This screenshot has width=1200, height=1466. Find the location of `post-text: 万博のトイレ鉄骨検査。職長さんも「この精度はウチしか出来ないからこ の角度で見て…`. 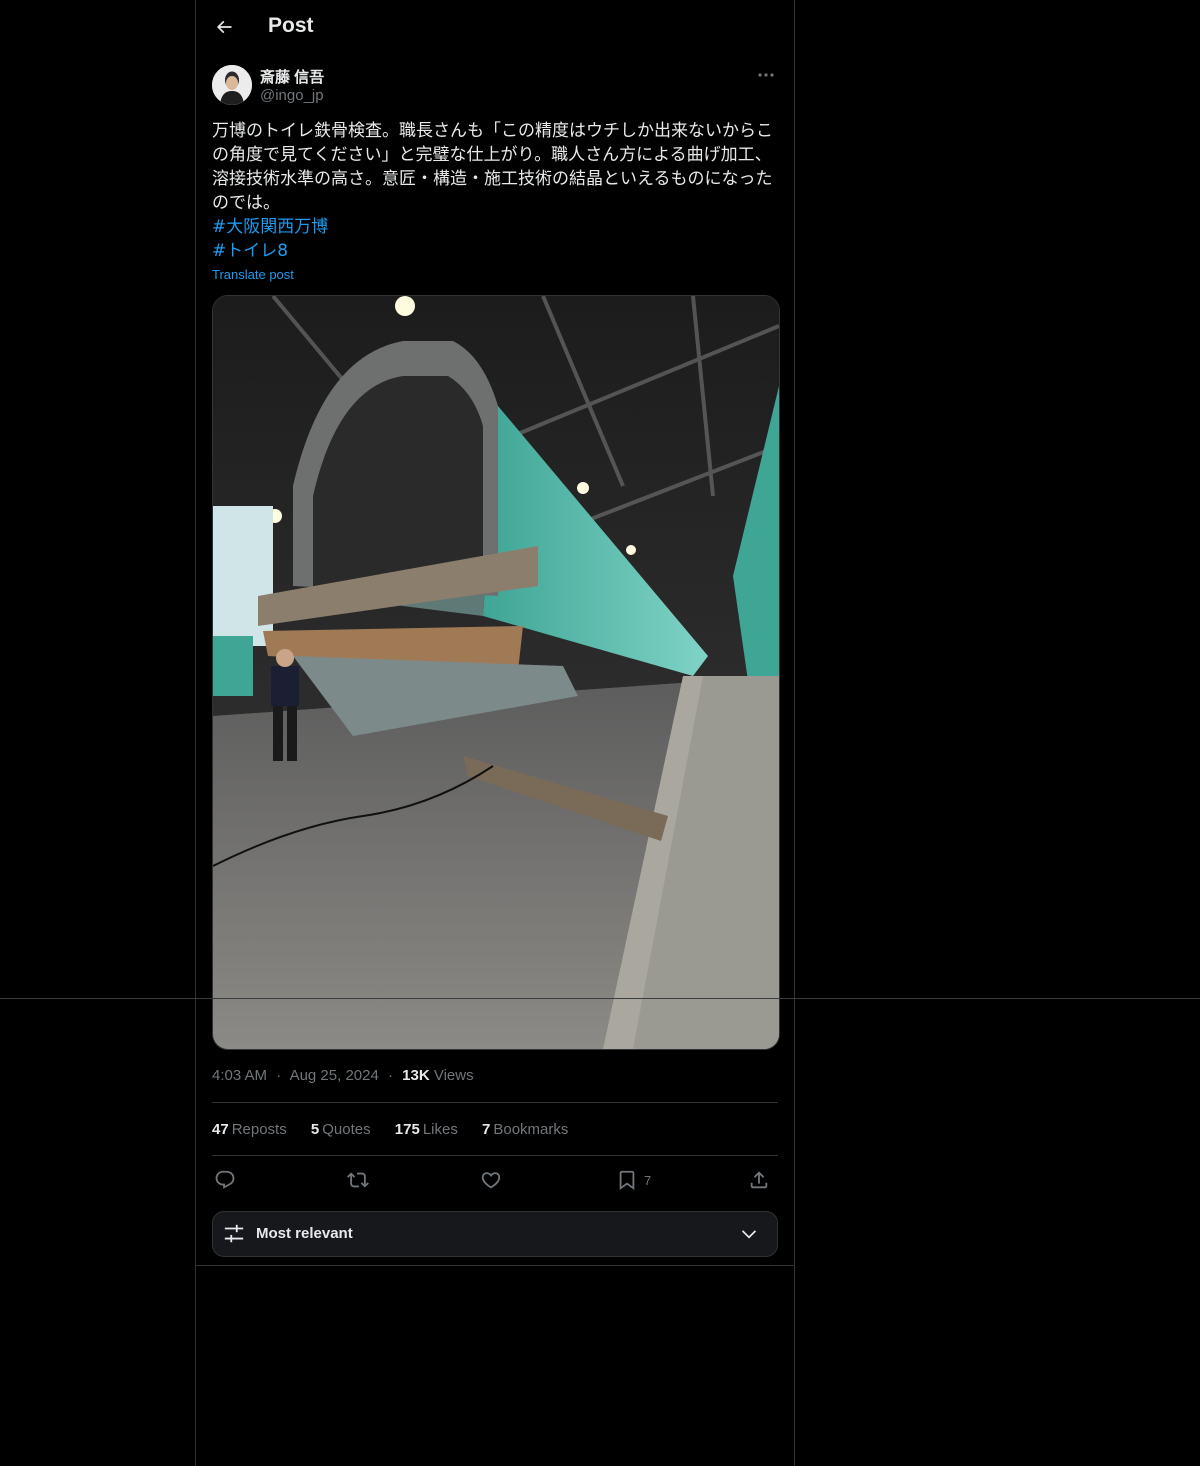

post-text: 万博のトイレ鉄骨検査。職長さんも「この精度はウチしか出来ないからこ の角度で見て… is located at coordinates (495, 167).